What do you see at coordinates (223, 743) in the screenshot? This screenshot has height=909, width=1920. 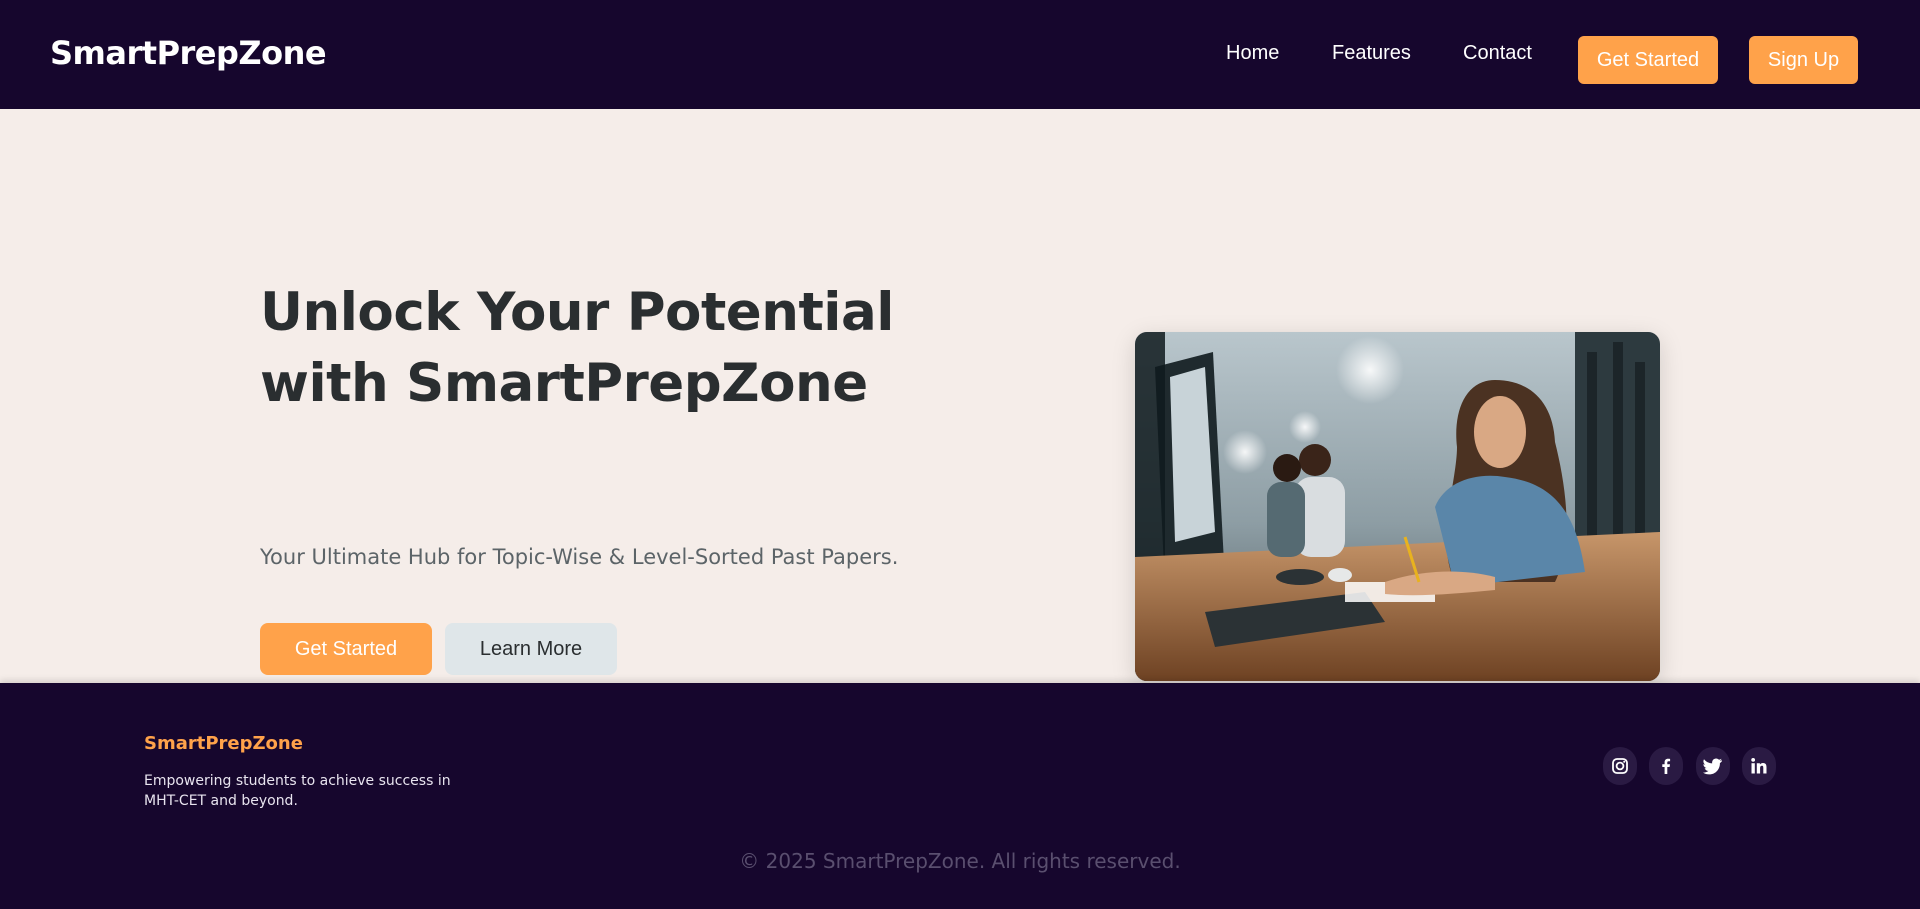 I see `footer-brand: SmartPrepZone` at bounding box center [223, 743].